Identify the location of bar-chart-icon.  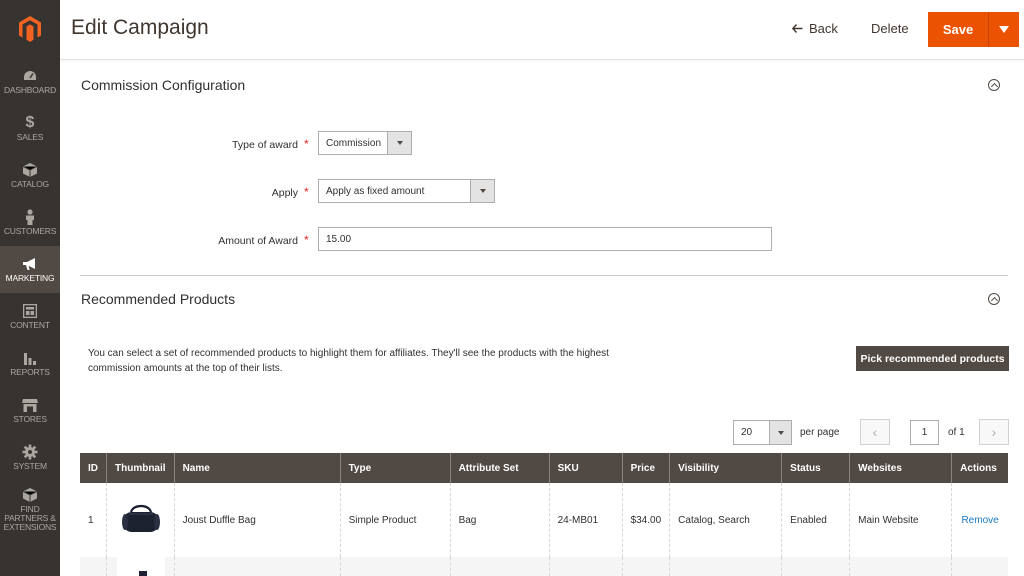
(30, 358).